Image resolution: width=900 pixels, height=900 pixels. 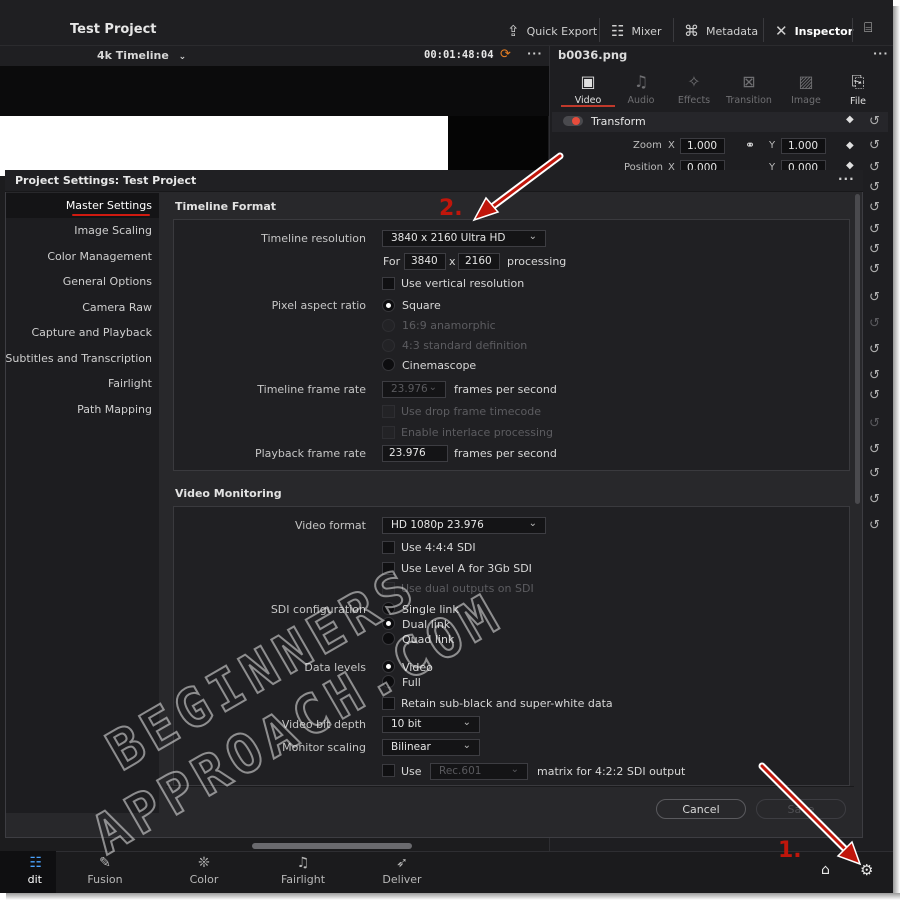 What do you see at coordinates (518, 187) in the screenshot?
I see `step2-arrow` at bounding box center [518, 187].